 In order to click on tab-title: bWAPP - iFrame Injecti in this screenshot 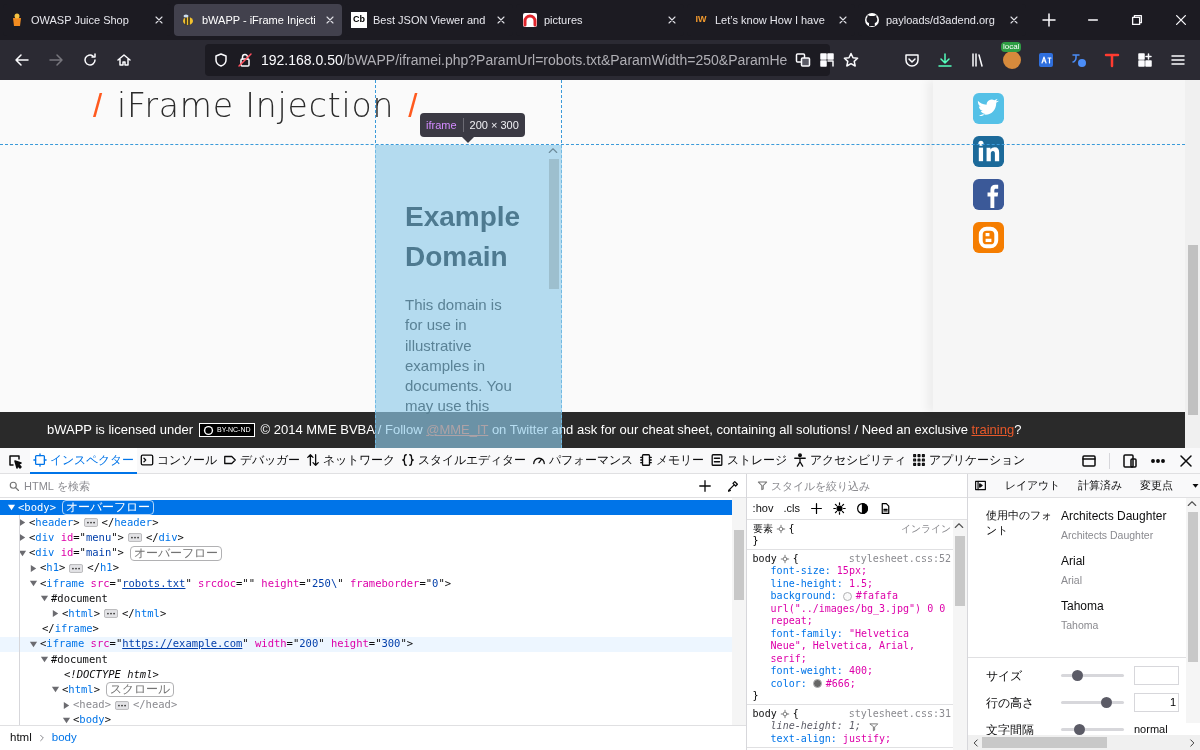, I will do `click(259, 20)`.